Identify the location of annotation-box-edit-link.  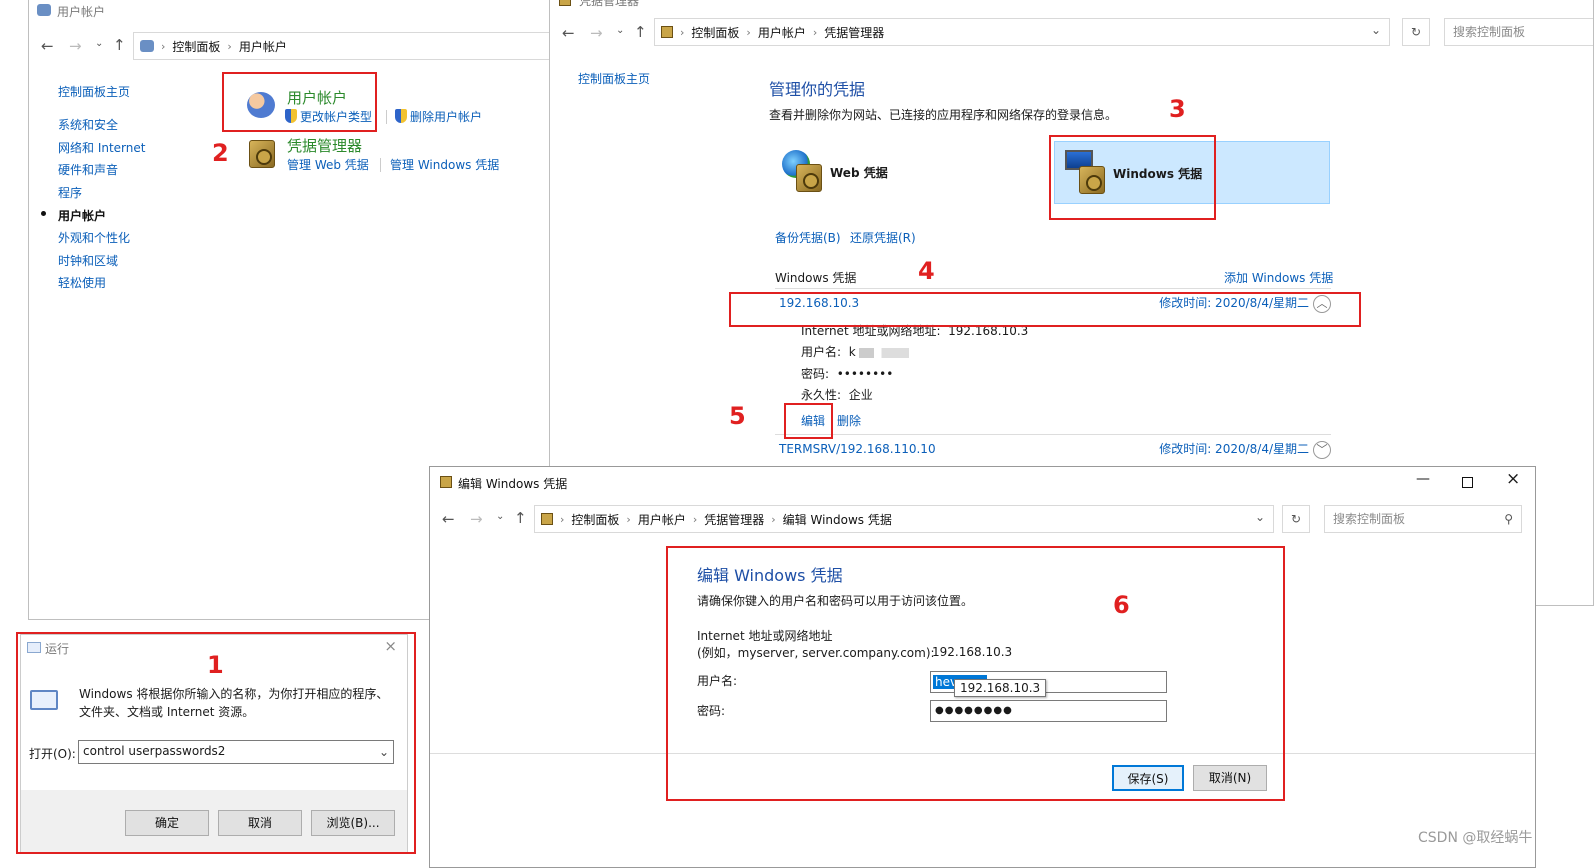
(808, 421).